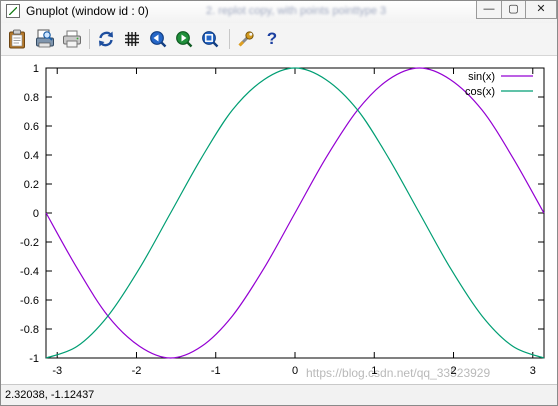 This screenshot has width=558, height=406. Describe the element at coordinates (374, 371) in the screenshot. I see `x-tick-label: 1` at that location.